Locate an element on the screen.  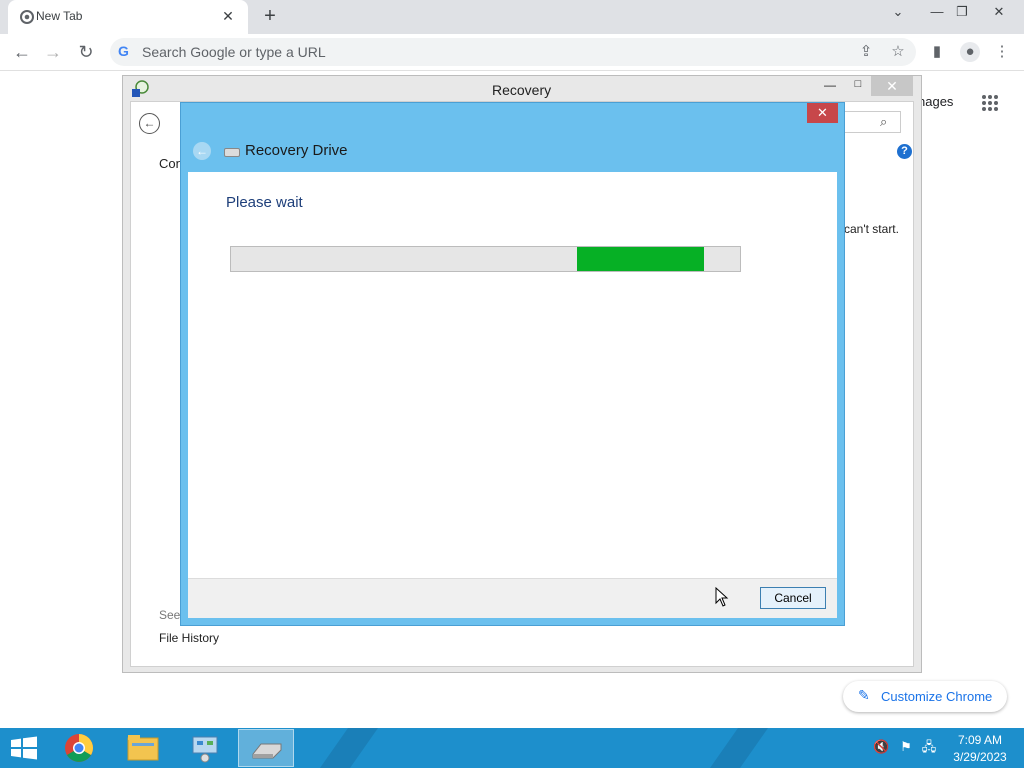
progress-bar-fill is located at coordinates (641, 259).